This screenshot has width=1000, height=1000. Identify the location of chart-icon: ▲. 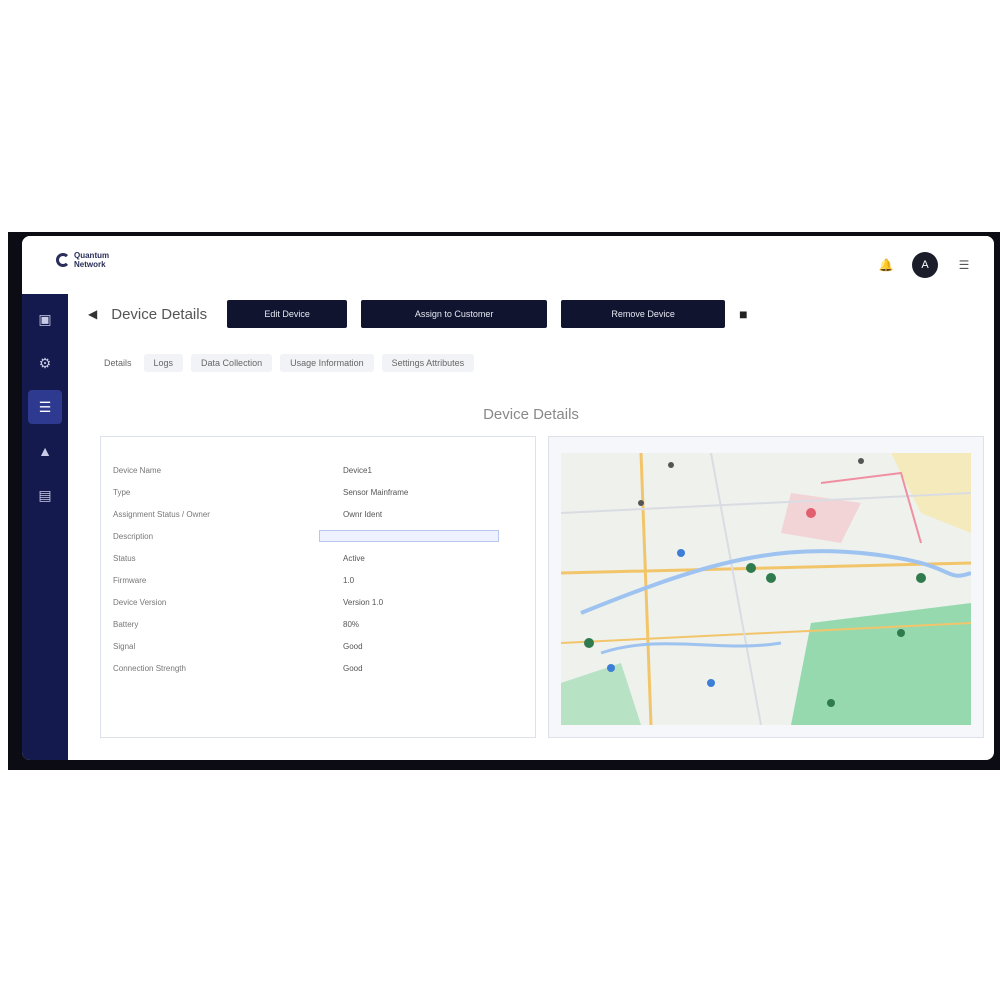
(45, 451).